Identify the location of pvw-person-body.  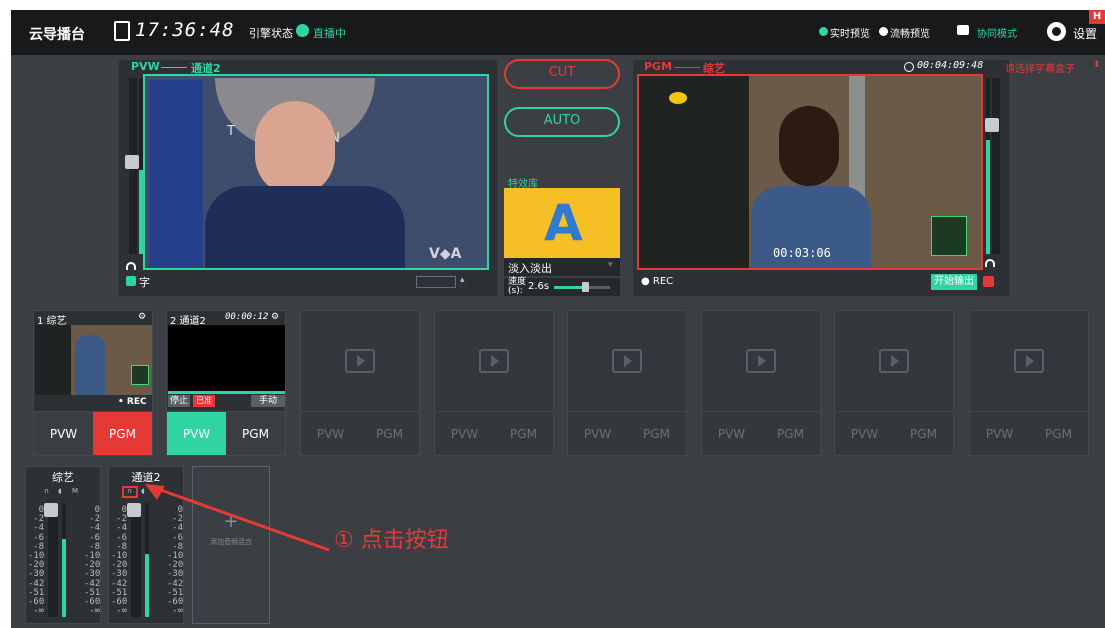
(305, 227).